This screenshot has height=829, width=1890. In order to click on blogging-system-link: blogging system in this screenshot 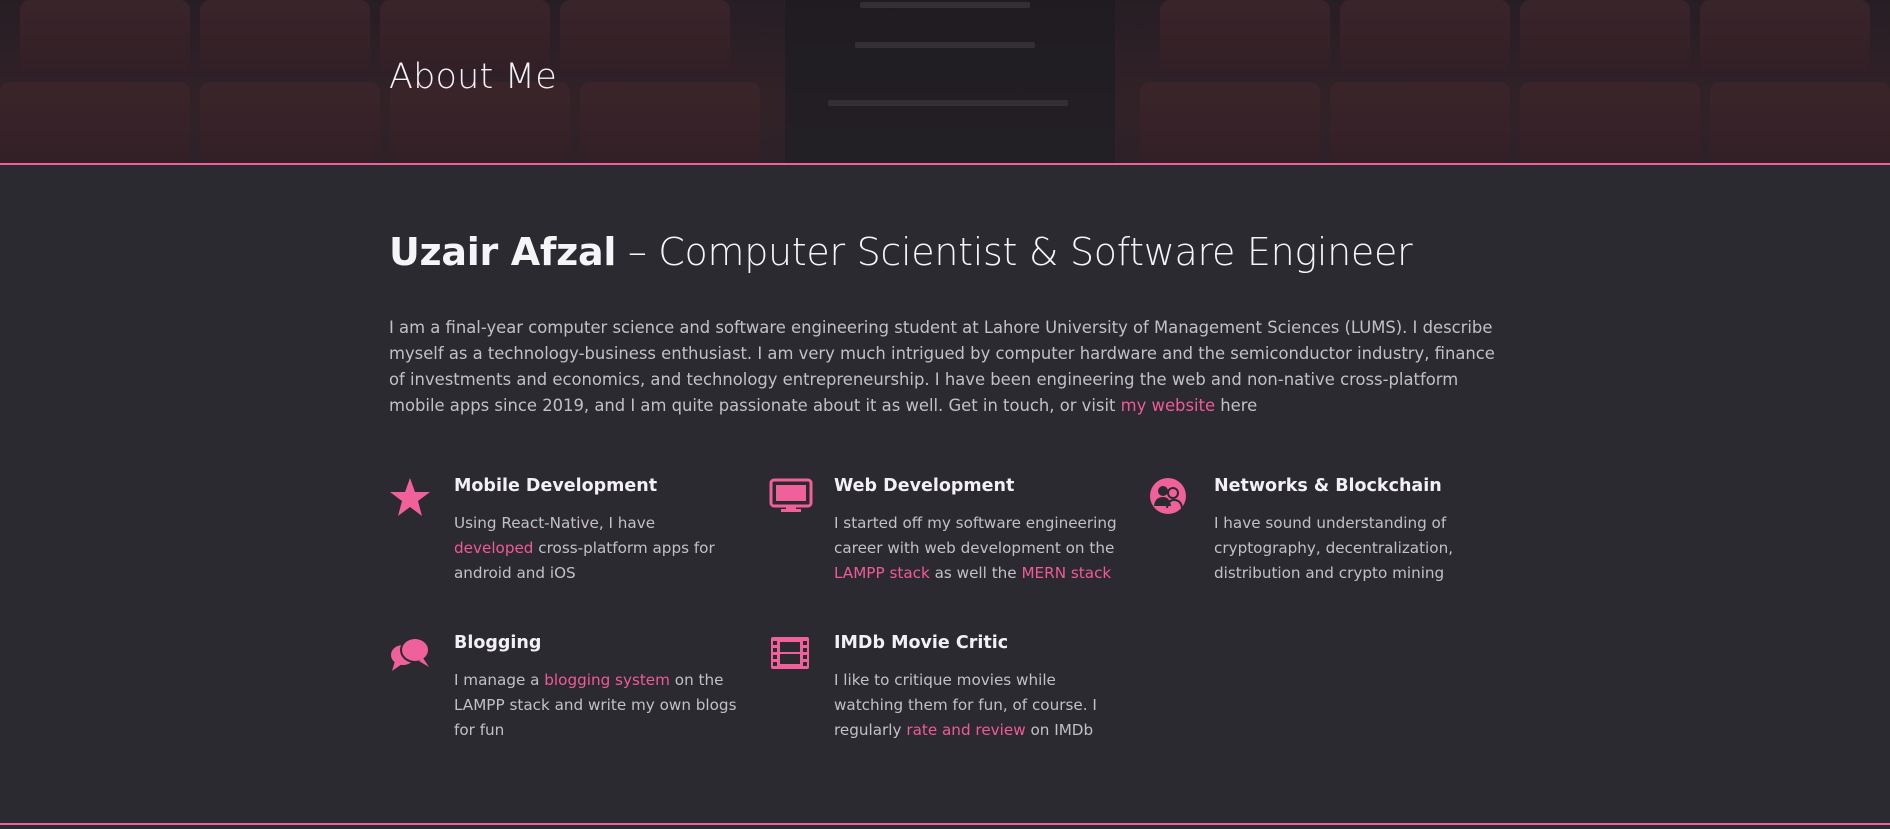, I will do `click(607, 680)`.